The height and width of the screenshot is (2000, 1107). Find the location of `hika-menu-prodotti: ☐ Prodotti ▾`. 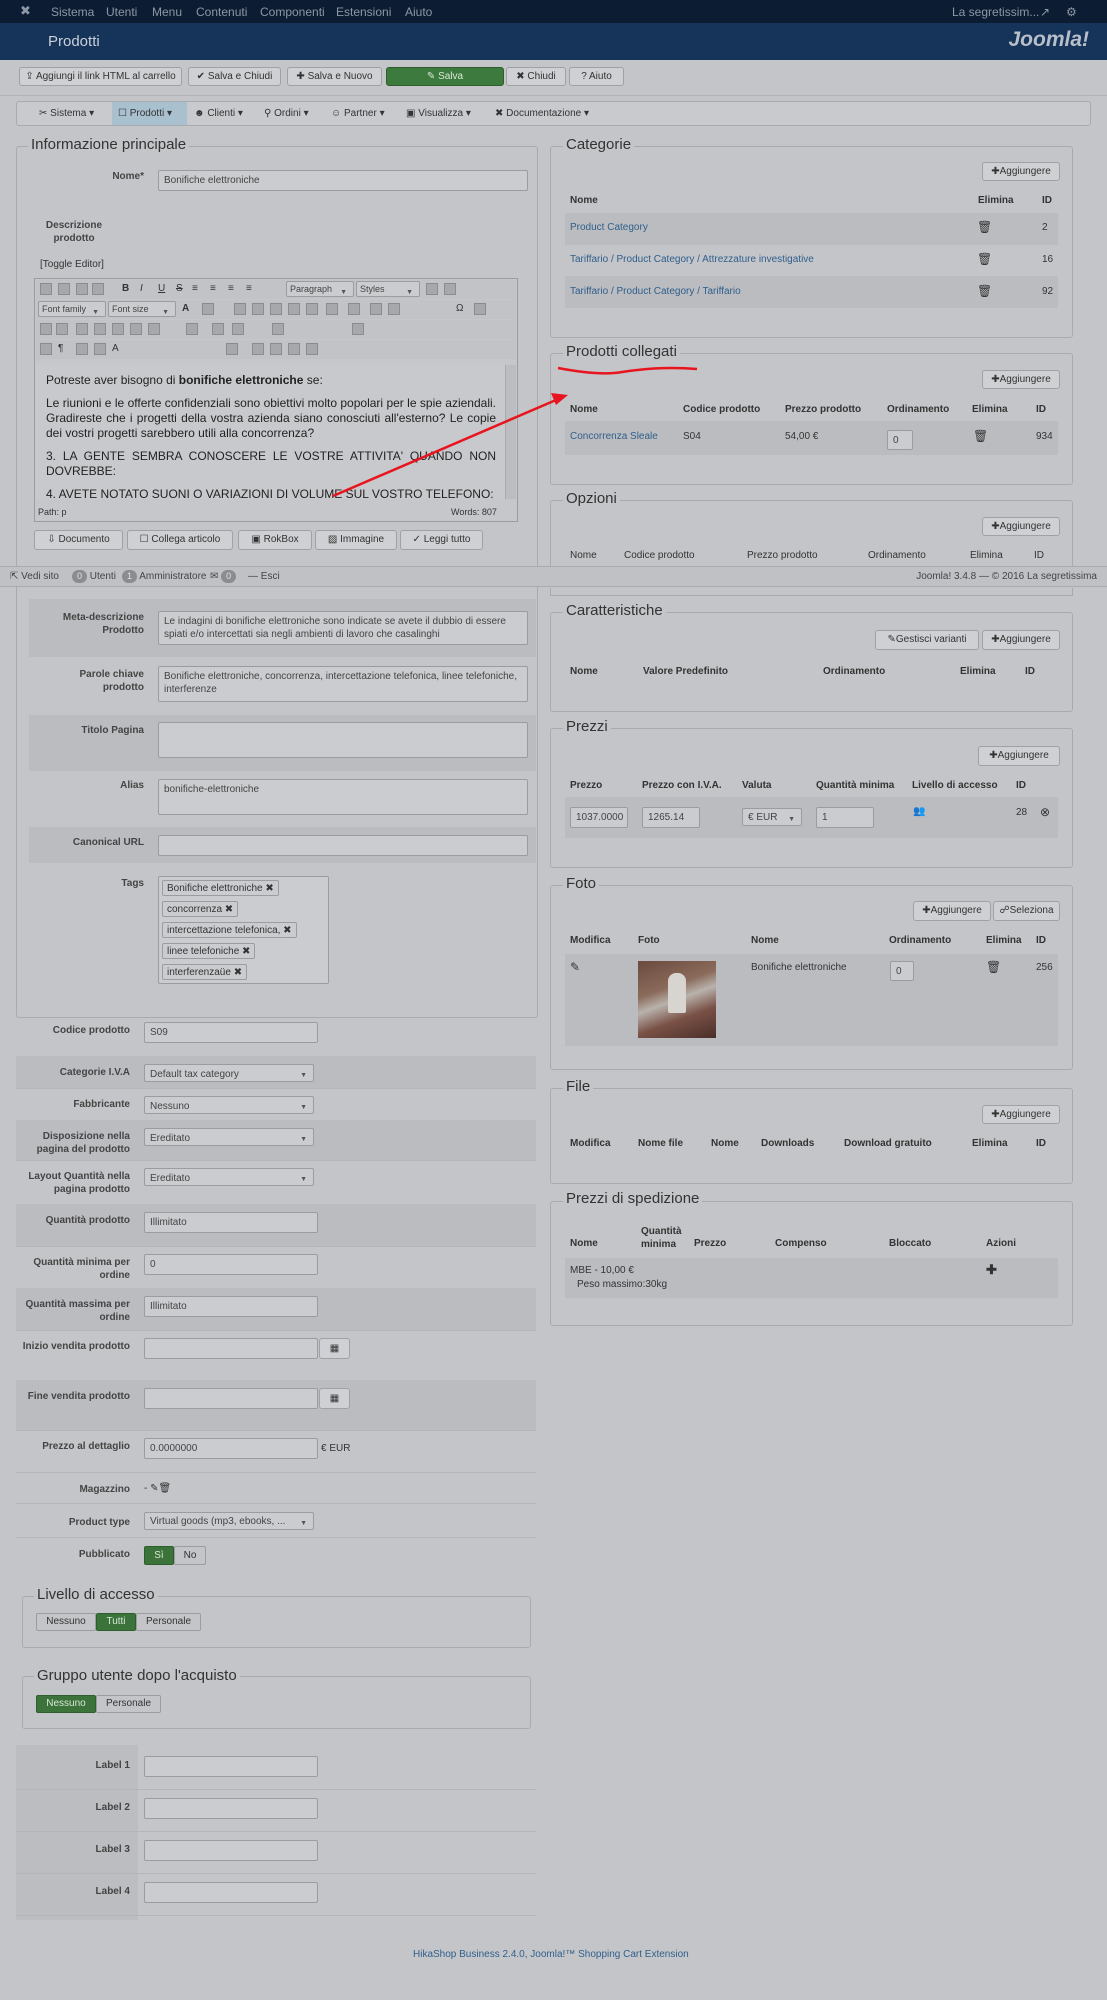

hika-menu-prodotti: ☐ Prodotti ▾ is located at coordinates (149, 113).